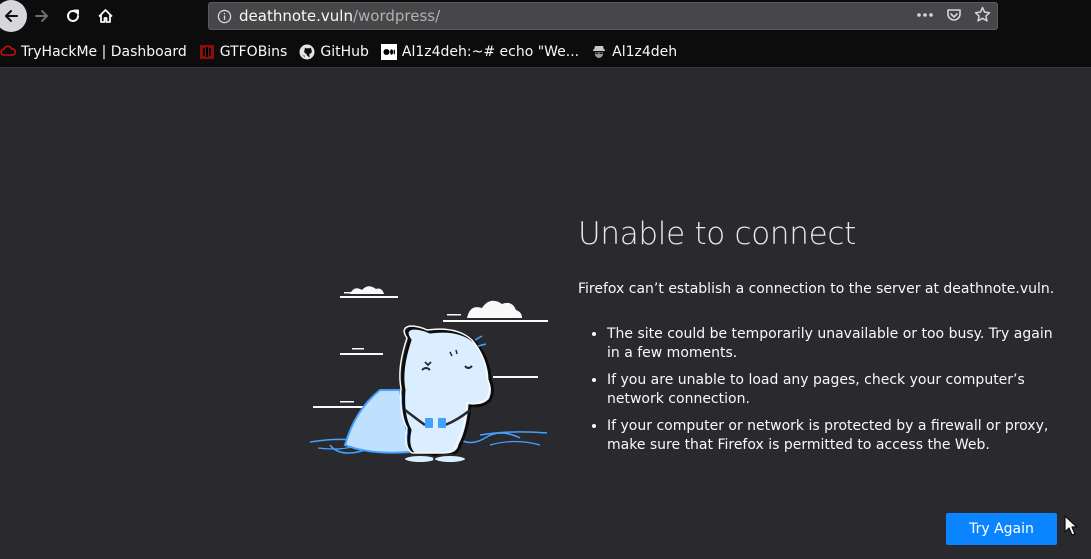 The height and width of the screenshot is (559, 1091). I want to click on page-title: Unable to connect, so click(717, 234).